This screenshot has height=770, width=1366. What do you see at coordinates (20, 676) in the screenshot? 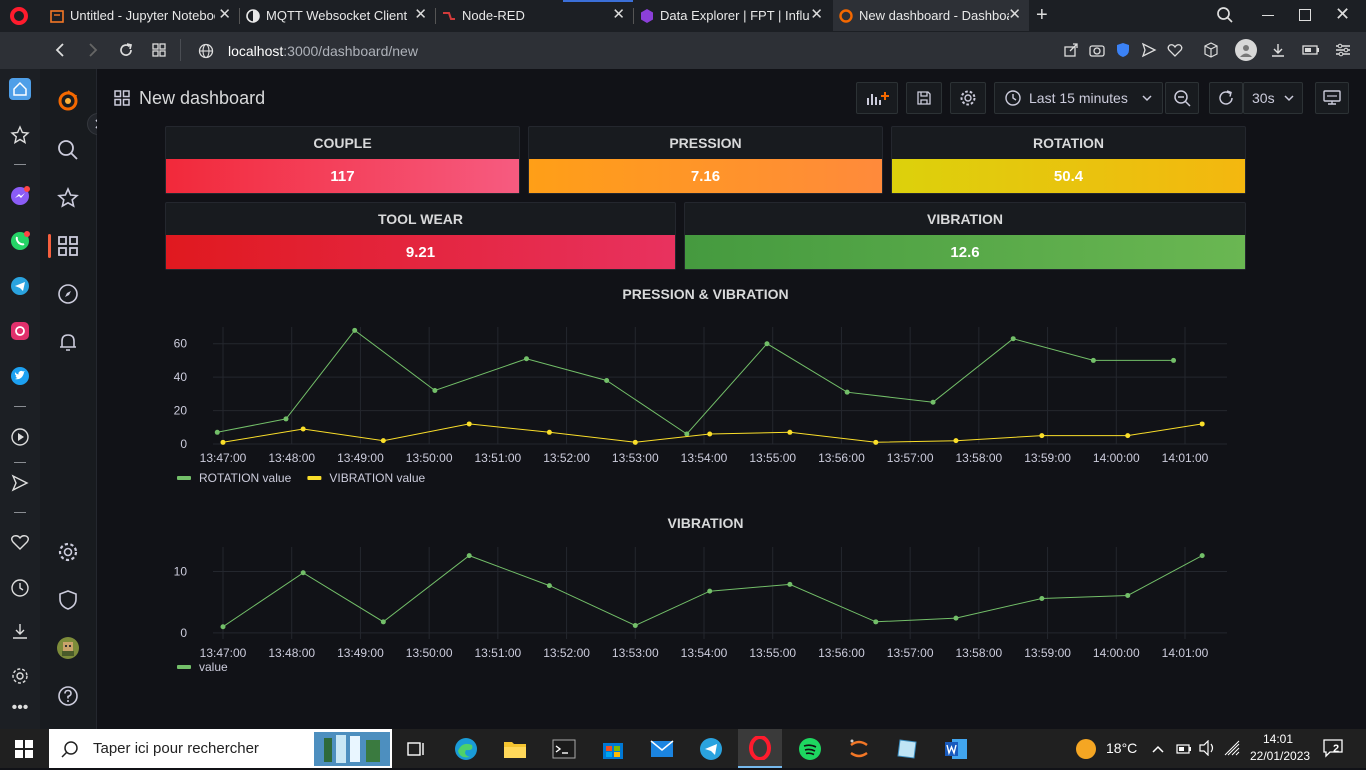
I see `settings-icon` at bounding box center [20, 676].